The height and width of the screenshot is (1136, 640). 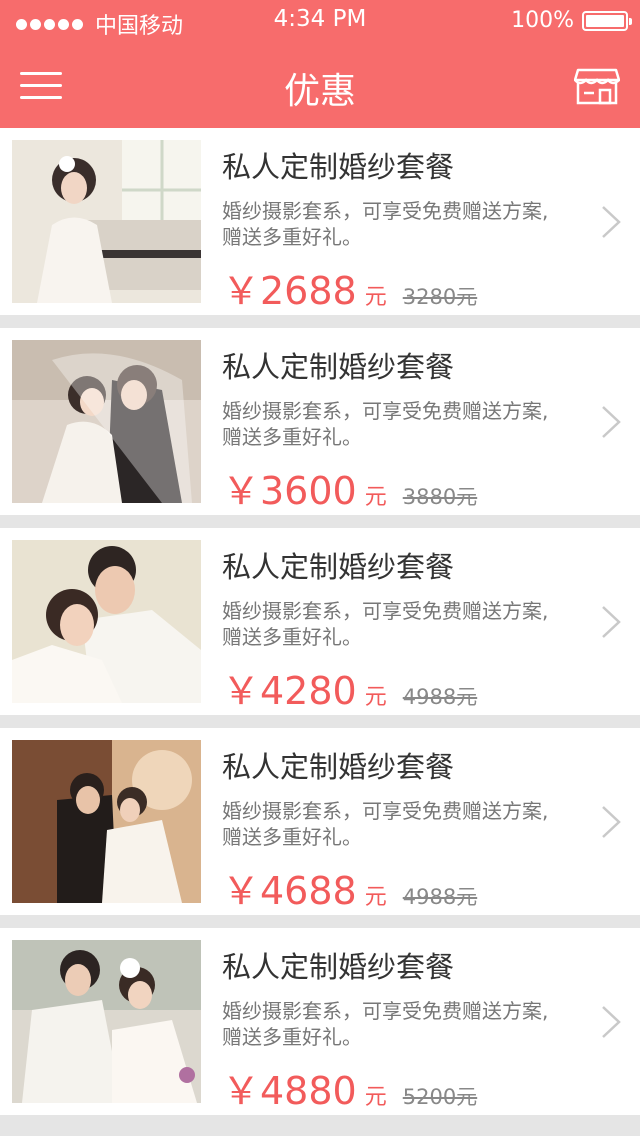 I want to click on header: 中国移动 4:34 PM 100% 优惠, so click(x=320, y=64).